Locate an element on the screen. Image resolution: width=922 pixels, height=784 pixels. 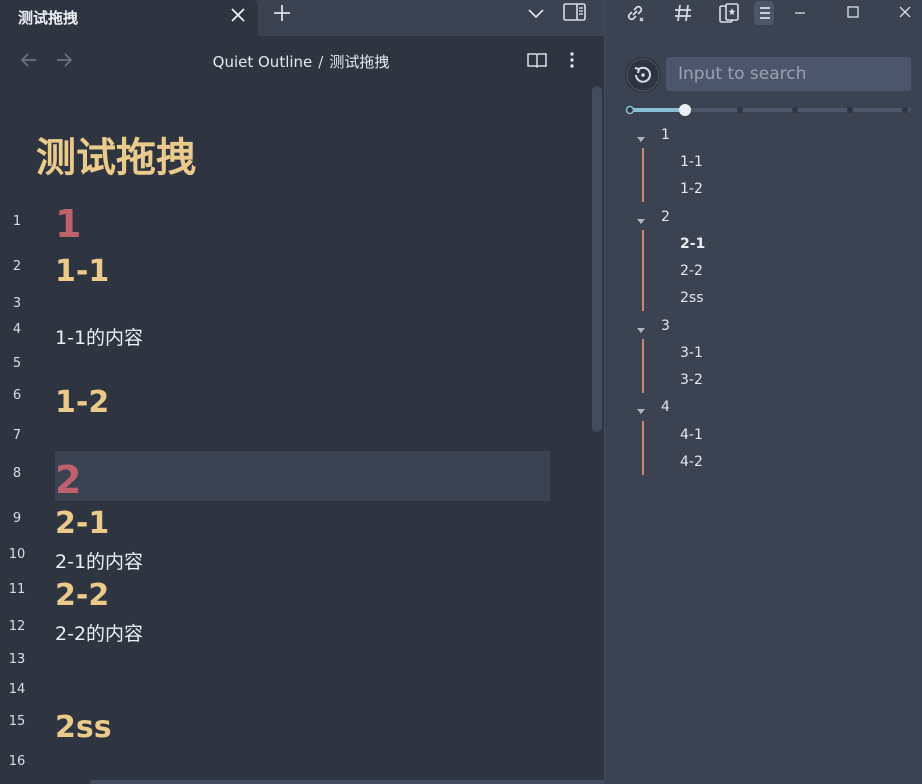
line-number: 7 is located at coordinates (17, 435).